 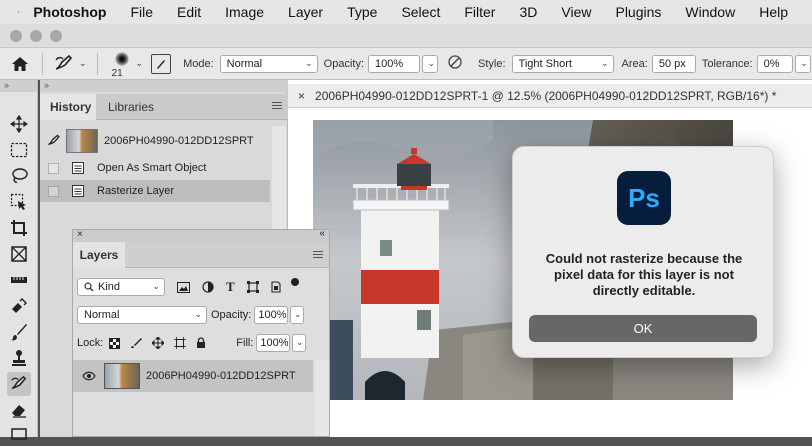 What do you see at coordinates (155, 168) in the screenshot?
I see `history-state-row: Open As Smart Object` at bounding box center [155, 168].